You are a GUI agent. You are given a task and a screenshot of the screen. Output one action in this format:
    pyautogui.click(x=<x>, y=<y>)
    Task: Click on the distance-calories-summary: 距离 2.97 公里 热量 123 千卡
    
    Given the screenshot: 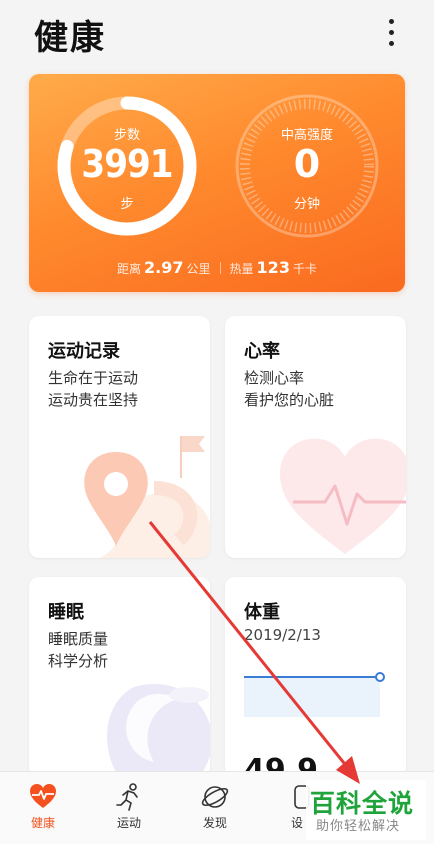 What is the action you would take?
    pyautogui.click(x=217, y=267)
    